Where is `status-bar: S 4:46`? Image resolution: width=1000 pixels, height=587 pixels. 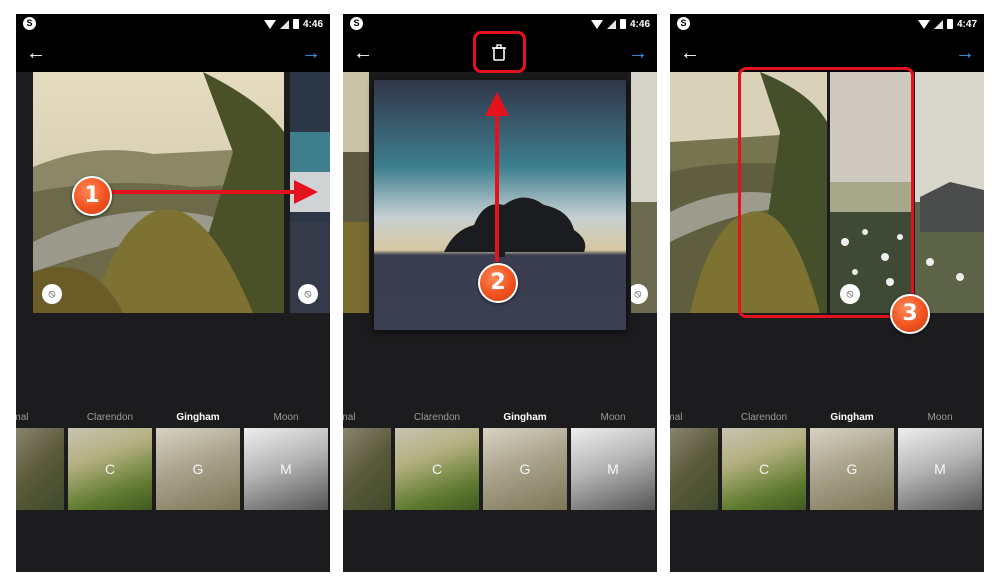
status-bar: S 4:46 is located at coordinates (173, 24).